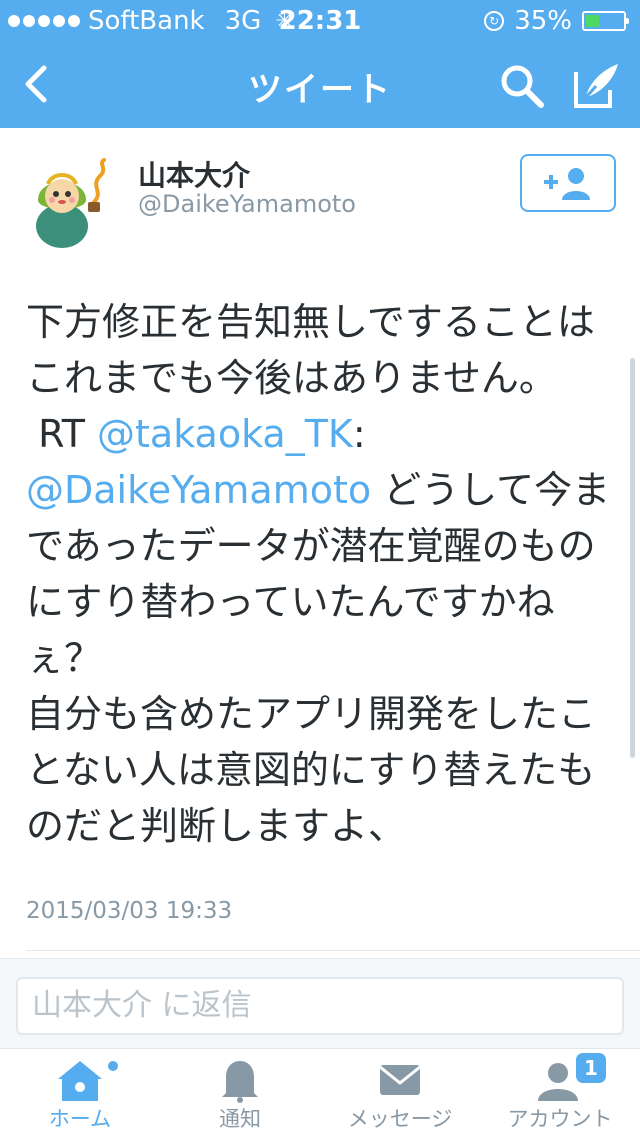 The image size is (640, 1137). Describe the element at coordinates (225, 434) in the screenshot. I see `mention-link: @takaoka_TK` at that location.